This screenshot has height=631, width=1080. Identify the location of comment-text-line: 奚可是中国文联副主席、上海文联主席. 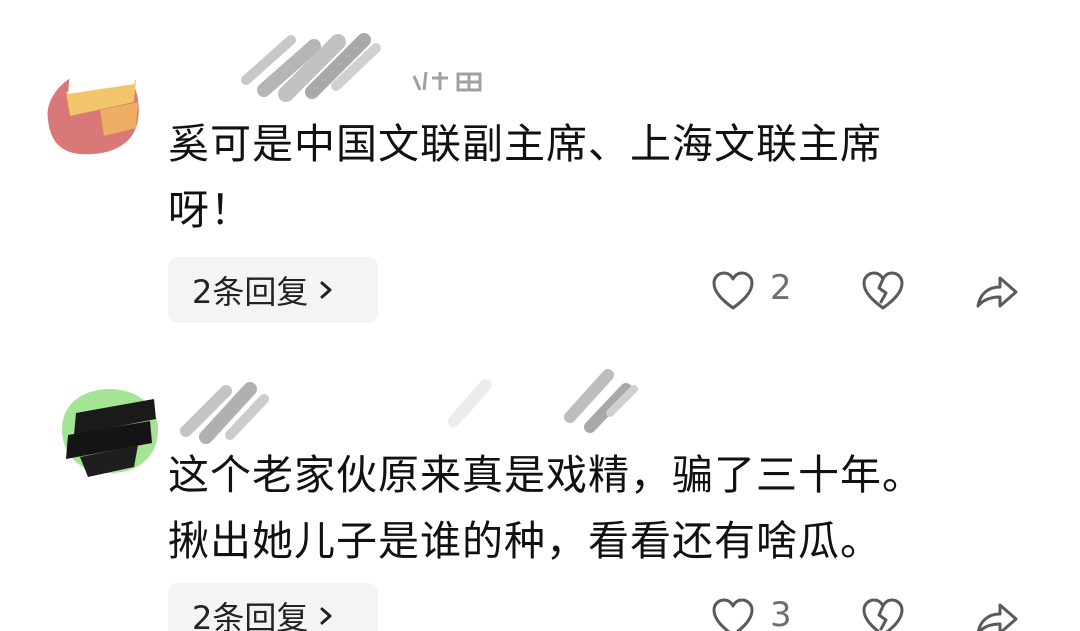
(525, 144).